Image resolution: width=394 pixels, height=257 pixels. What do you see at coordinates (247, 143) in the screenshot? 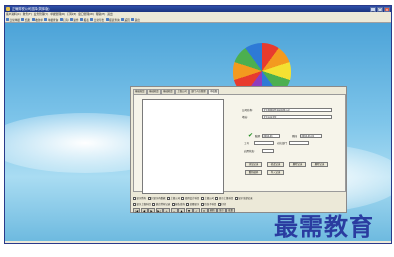
I see `worker-label: 工号` at bounding box center [247, 143].